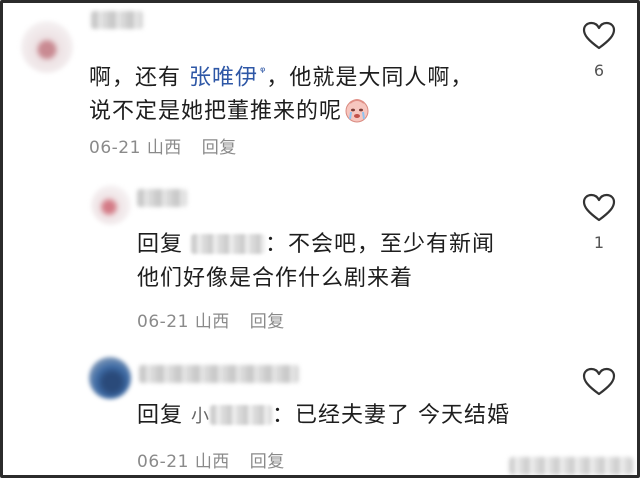 This screenshot has width=640, height=478. What do you see at coordinates (357, 111) in the screenshot?
I see `crying-face-emoji` at bounding box center [357, 111].